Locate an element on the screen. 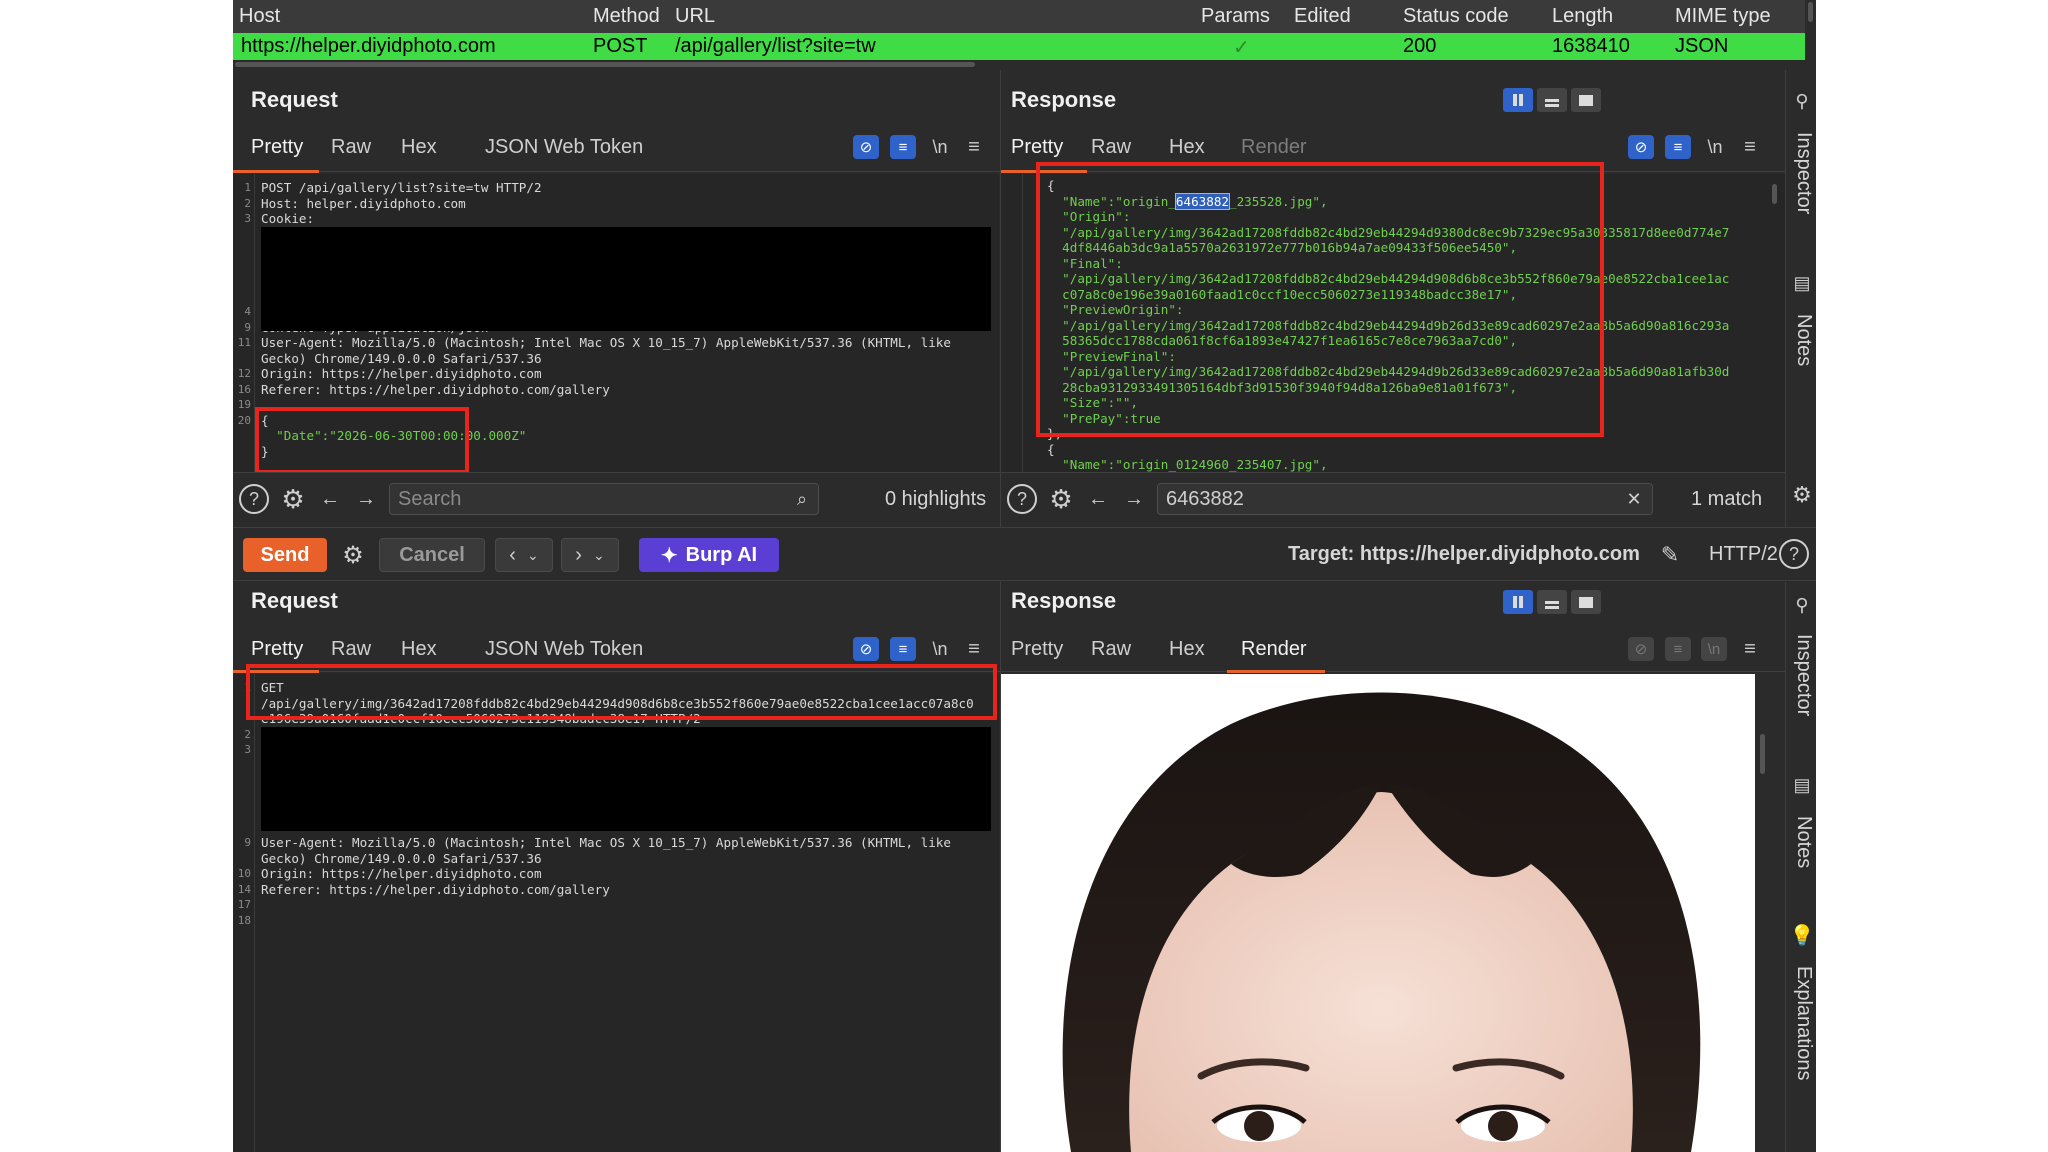 This screenshot has width=2048, height=1152. search-icon: ⌕ is located at coordinates (802, 498).